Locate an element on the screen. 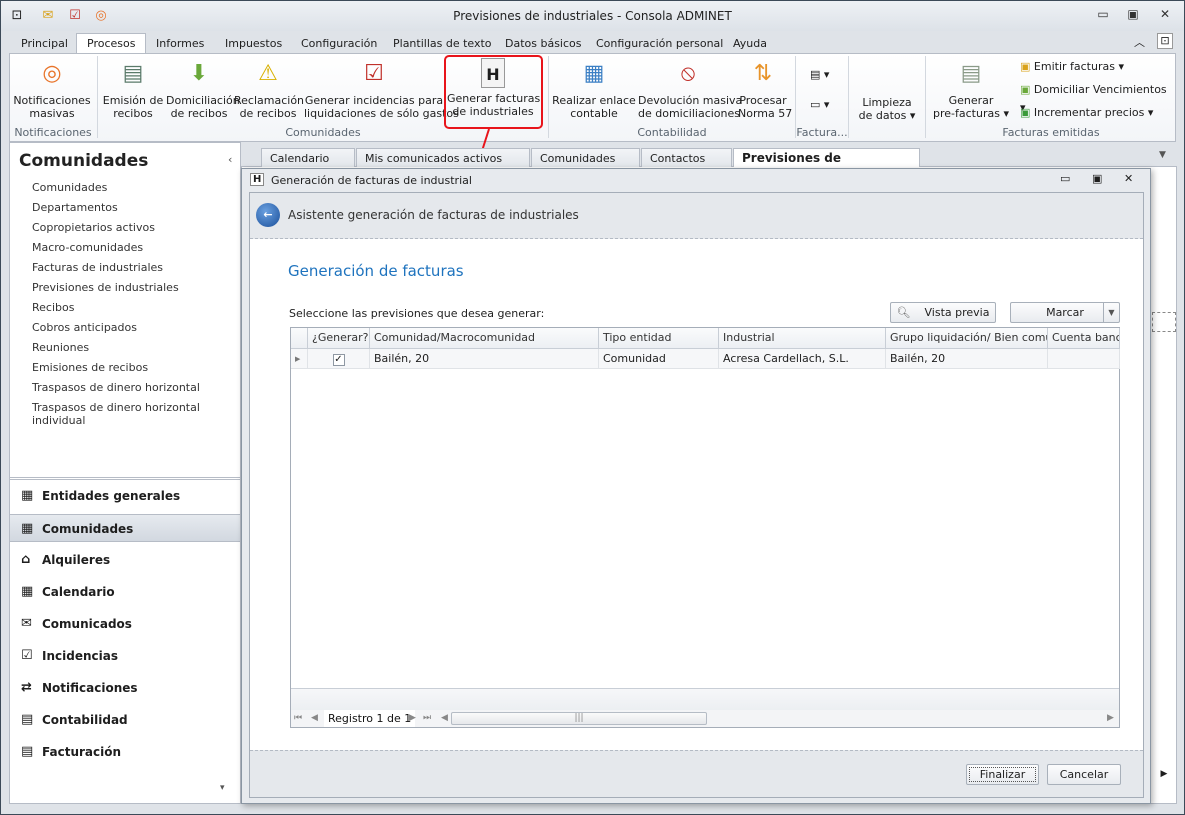 The height and width of the screenshot is (815, 1185). generar-checkbox: ✓ is located at coordinates (339, 359).